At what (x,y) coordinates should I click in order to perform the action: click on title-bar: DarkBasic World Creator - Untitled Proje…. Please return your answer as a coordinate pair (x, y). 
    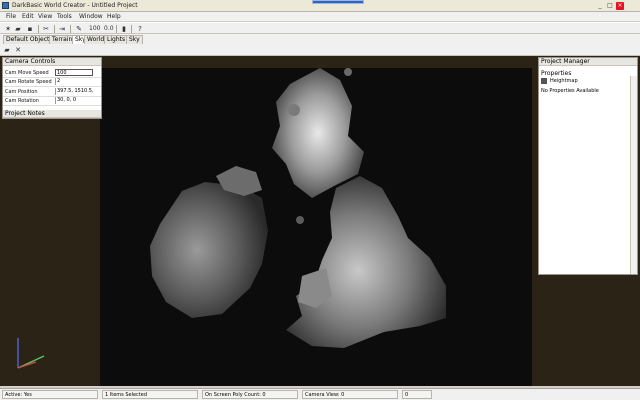
    Looking at the image, I should click on (320, 6).